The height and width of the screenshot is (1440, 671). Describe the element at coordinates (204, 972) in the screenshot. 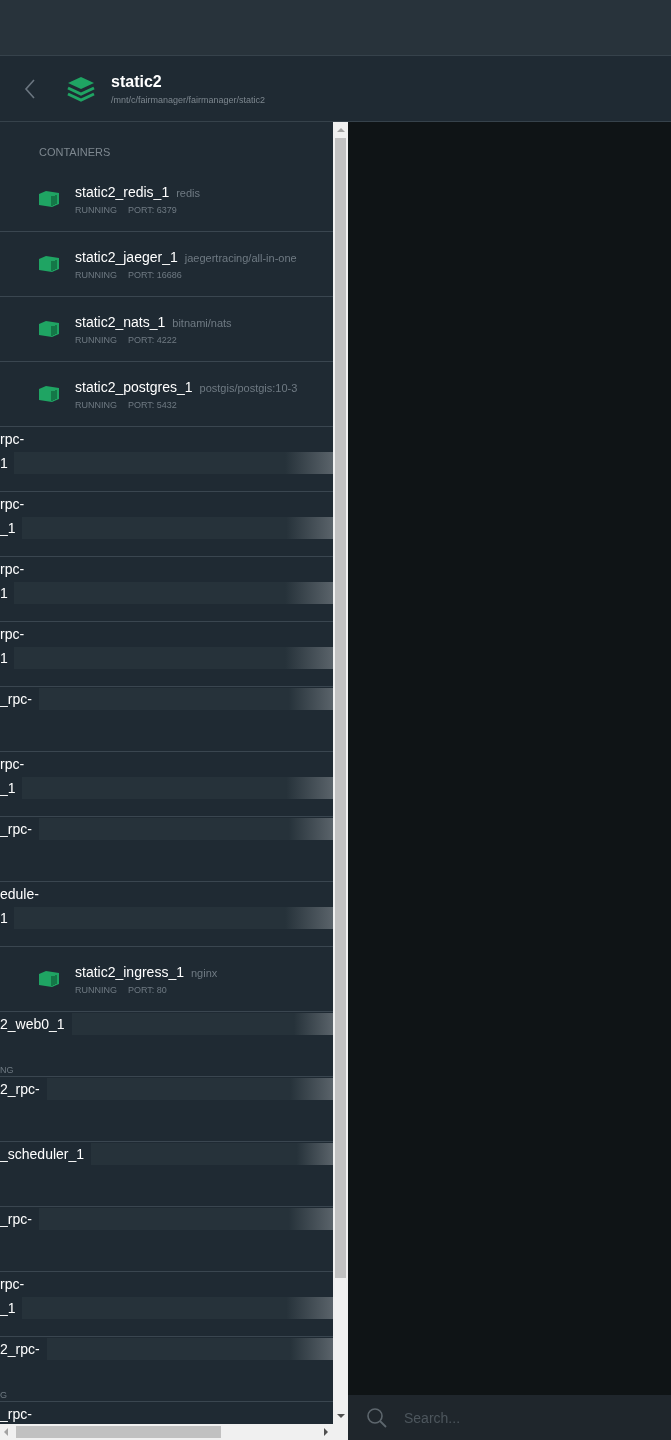

I see `container-image: nginx` at that location.